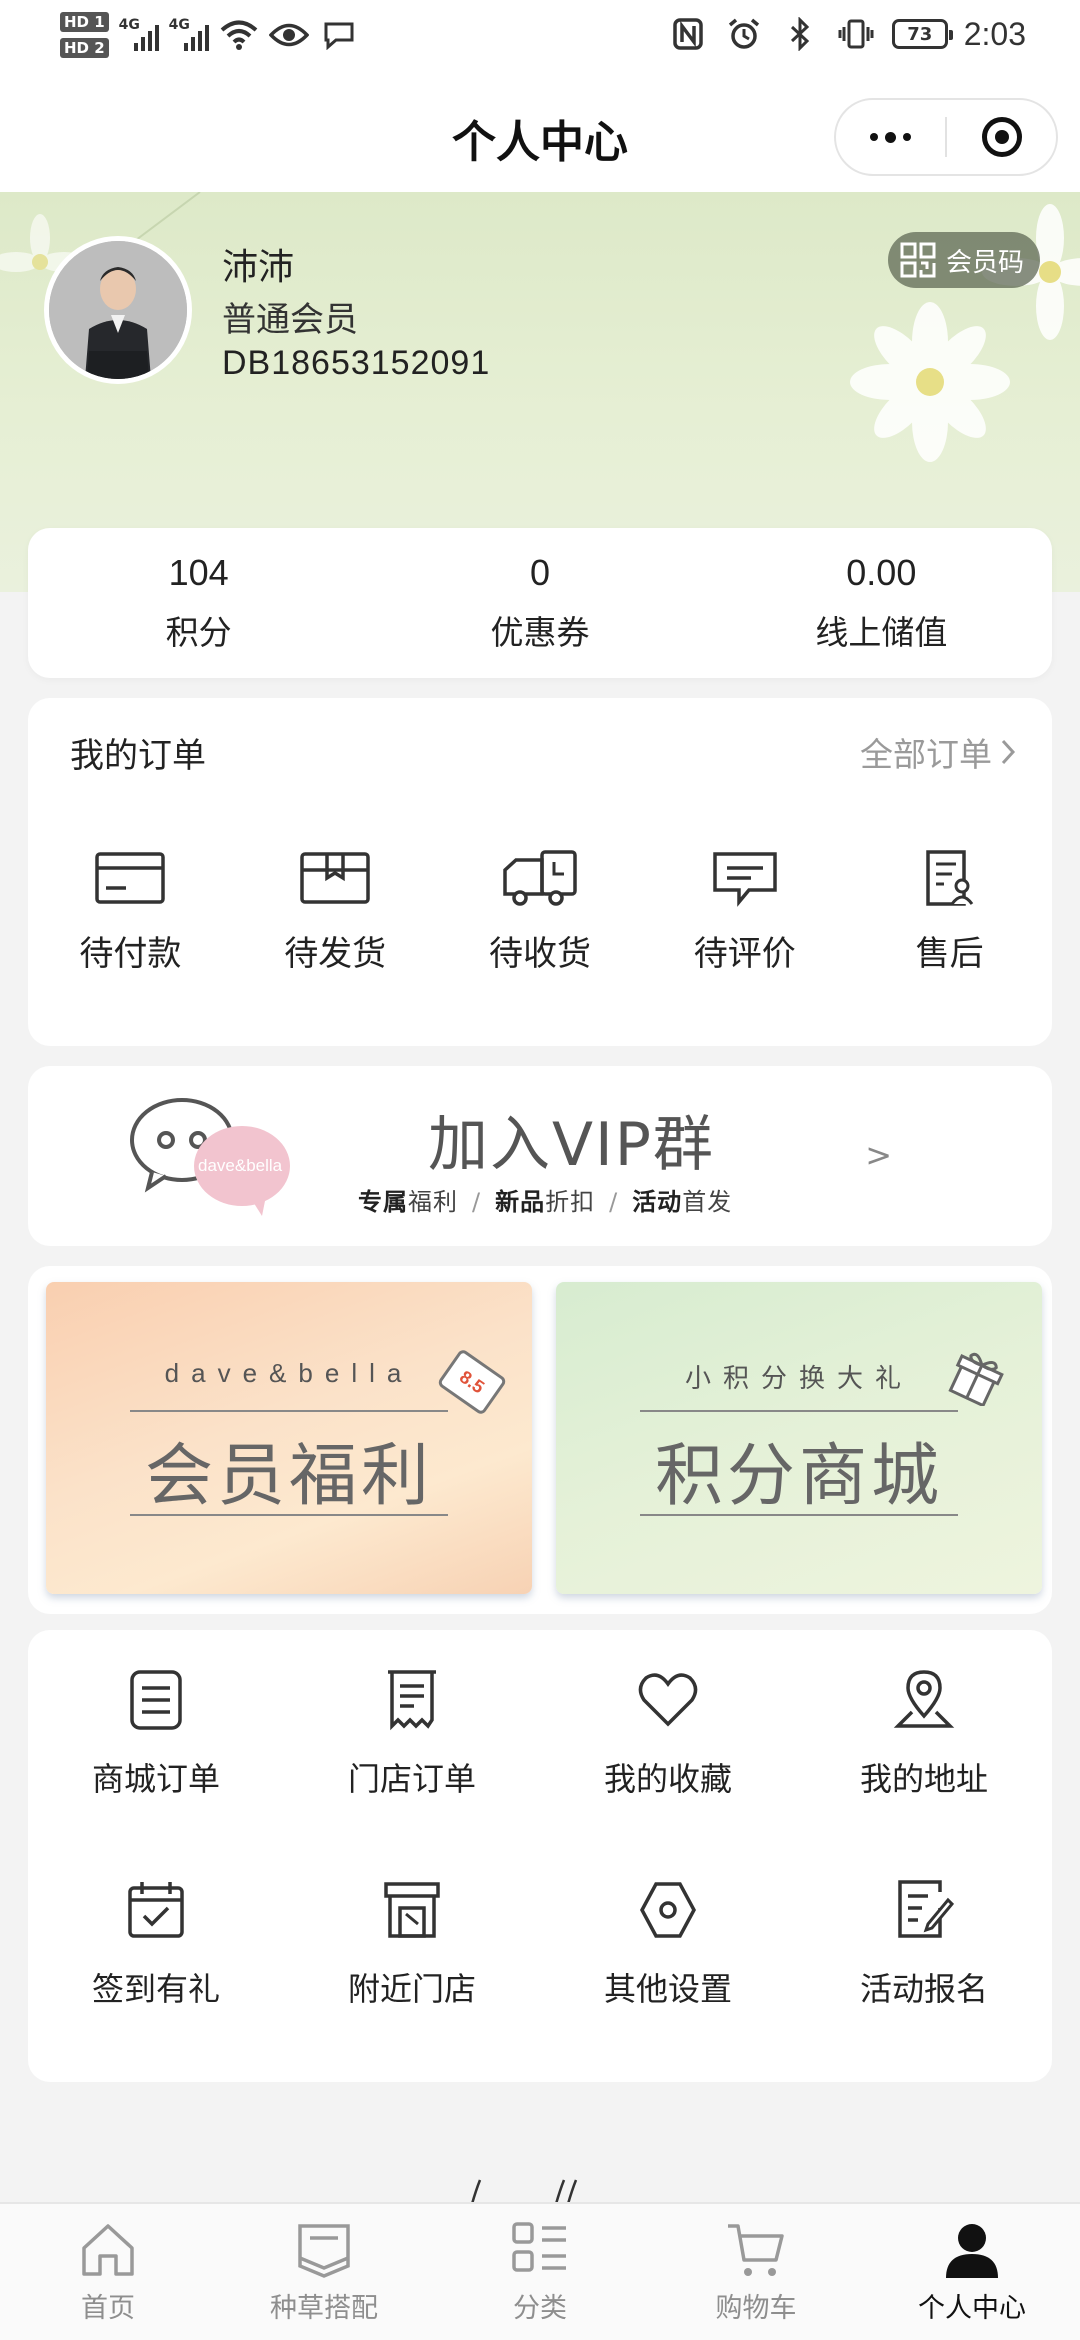  What do you see at coordinates (976, 1379) in the screenshot?
I see `gift-icon` at bounding box center [976, 1379].